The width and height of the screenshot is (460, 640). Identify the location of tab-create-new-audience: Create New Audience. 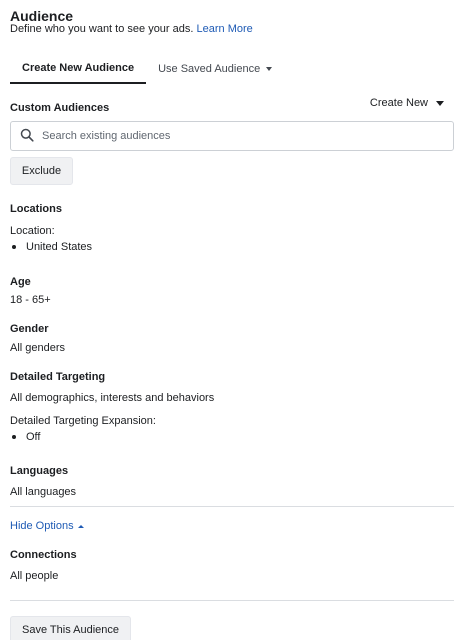
(78, 69).